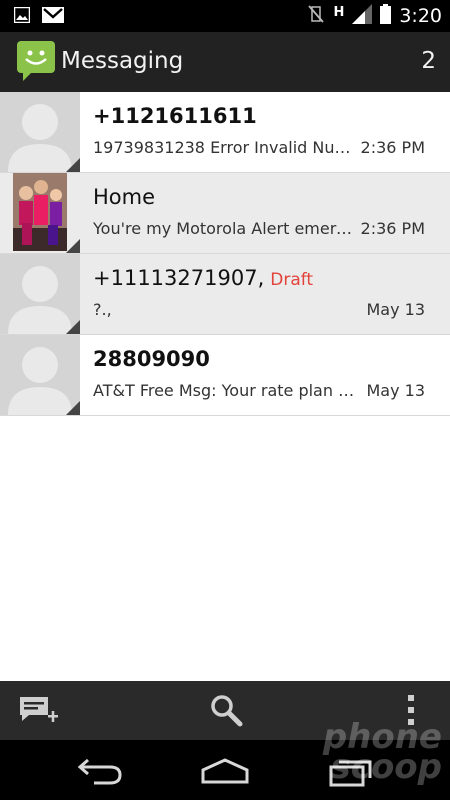 Image resolution: width=450 pixels, height=800 pixels. I want to click on conversation-name: +1121611611, so click(175, 116).